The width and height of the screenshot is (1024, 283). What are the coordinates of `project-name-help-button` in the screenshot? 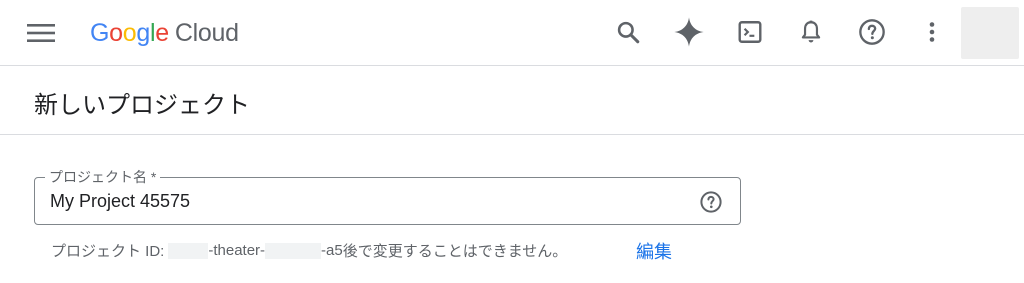 It's located at (711, 202).